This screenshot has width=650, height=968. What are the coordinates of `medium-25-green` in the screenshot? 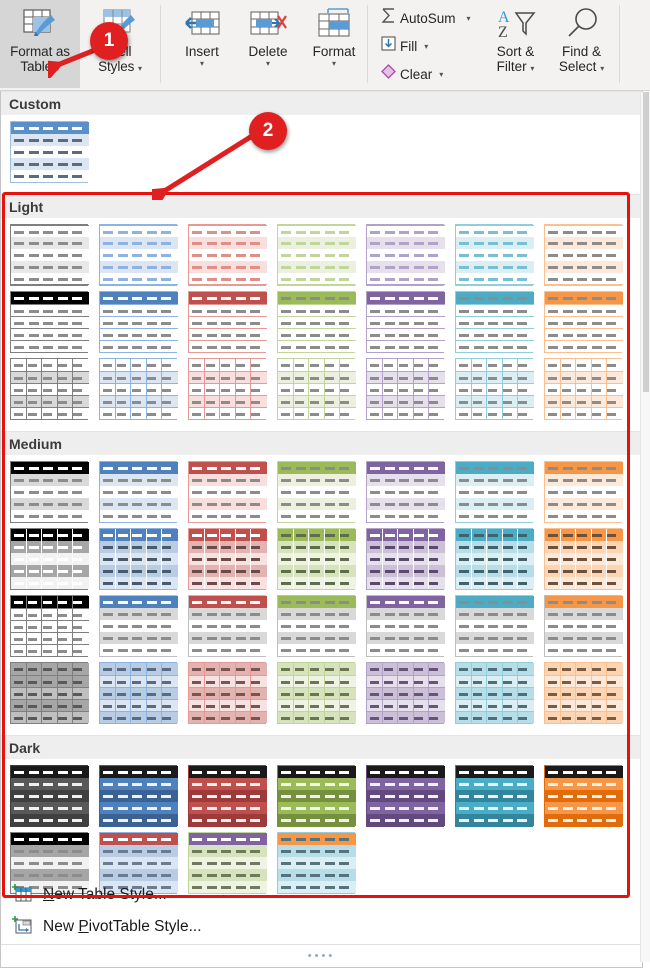 It's located at (316, 693).